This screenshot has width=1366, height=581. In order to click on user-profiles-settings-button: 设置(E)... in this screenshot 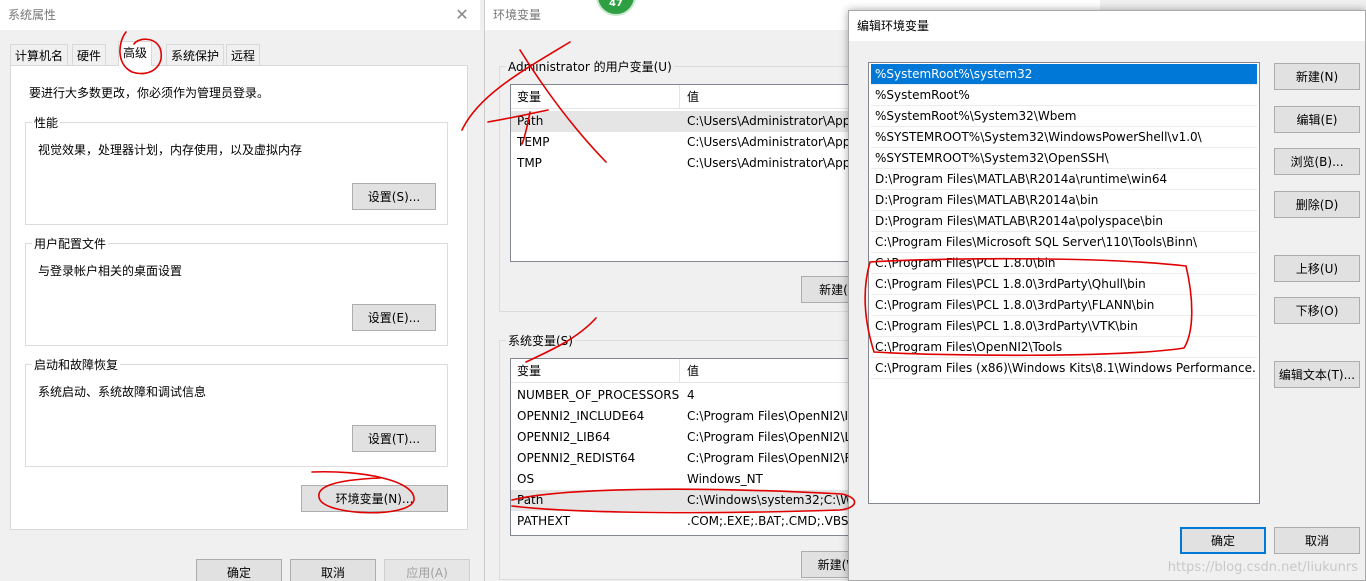, I will do `click(394, 317)`.